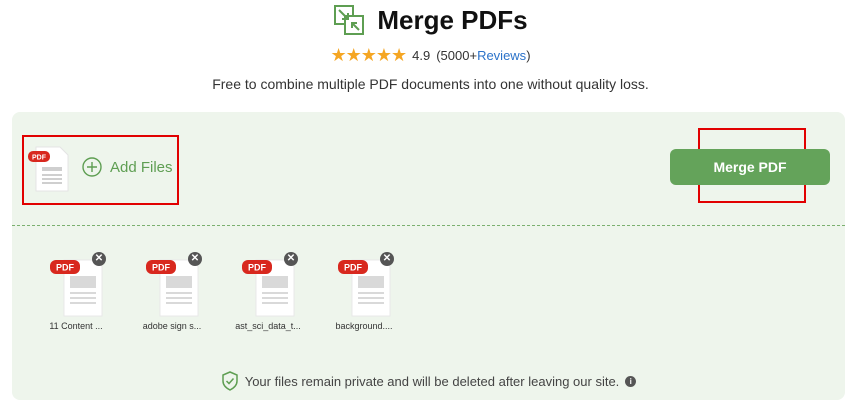  What do you see at coordinates (528, 55) in the screenshot?
I see `rating-count-suffix: )` at bounding box center [528, 55].